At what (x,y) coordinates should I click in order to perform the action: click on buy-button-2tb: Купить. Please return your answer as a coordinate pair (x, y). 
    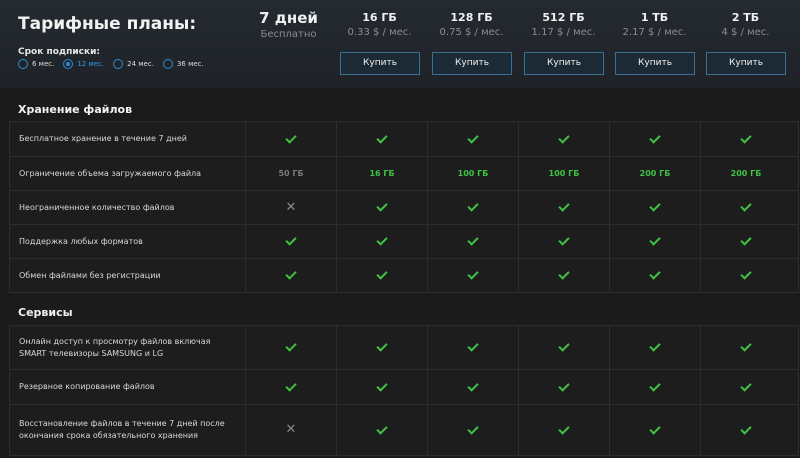
    Looking at the image, I should click on (746, 63).